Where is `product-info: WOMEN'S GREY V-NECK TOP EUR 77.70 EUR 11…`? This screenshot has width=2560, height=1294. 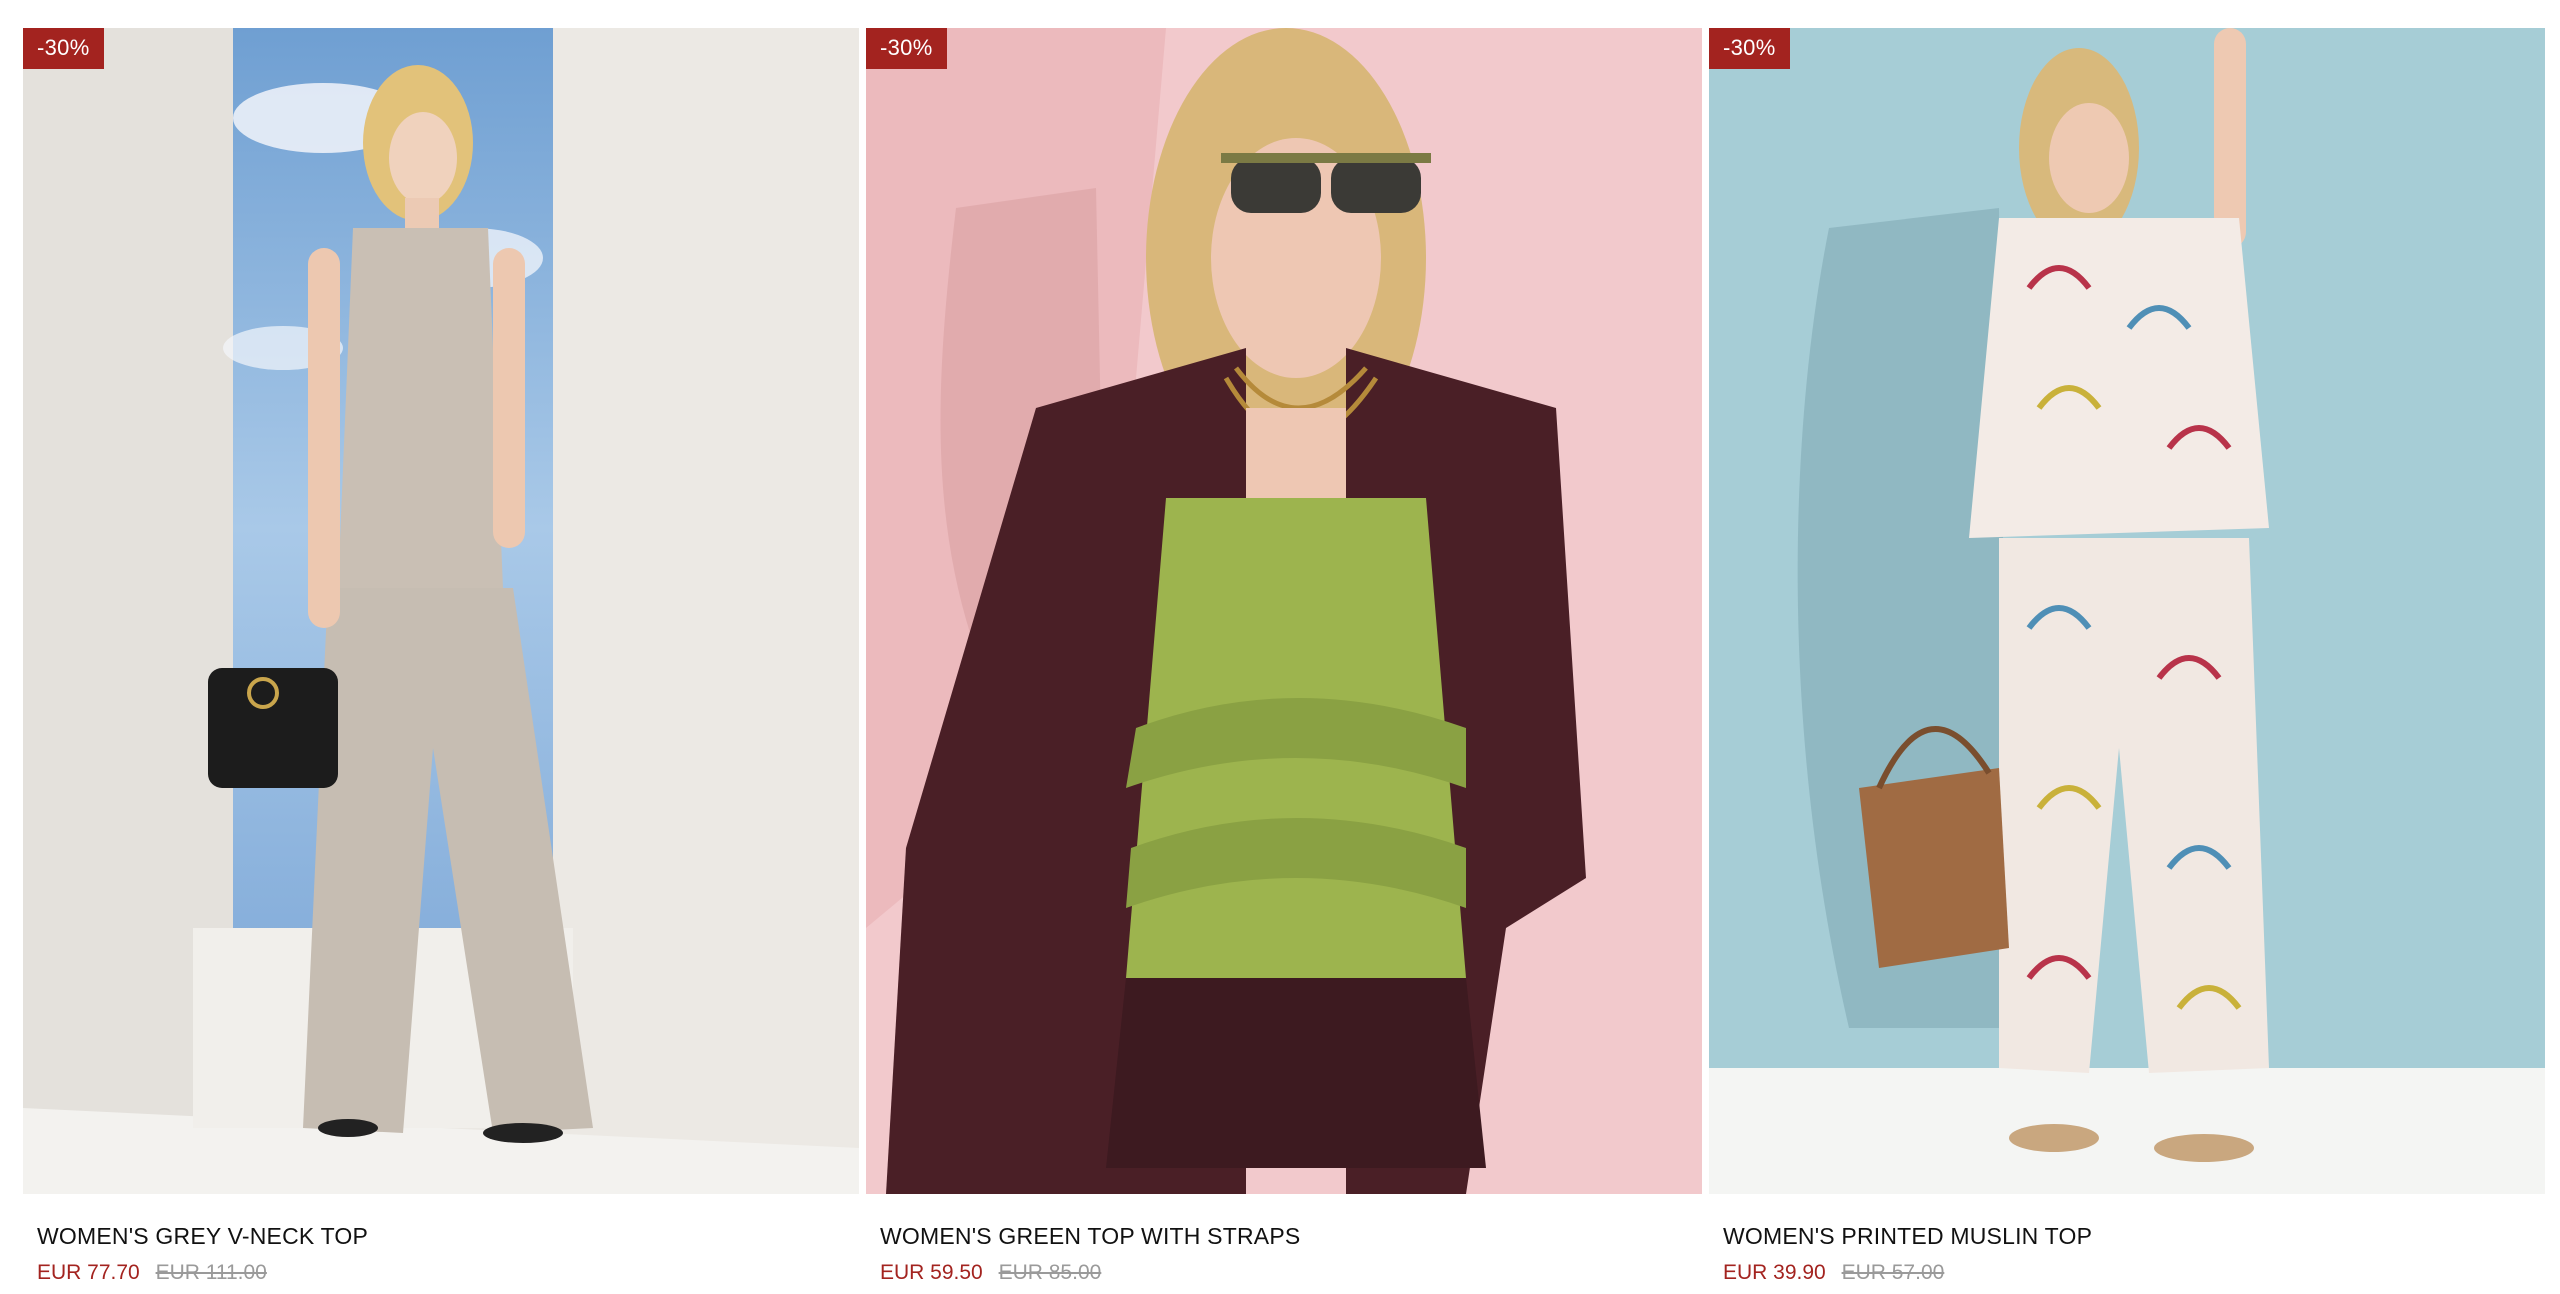
product-info: WOMEN'S GREY V-NECK TOP EUR 77.70 EUR 11… is located at coordinates (441, 1240).